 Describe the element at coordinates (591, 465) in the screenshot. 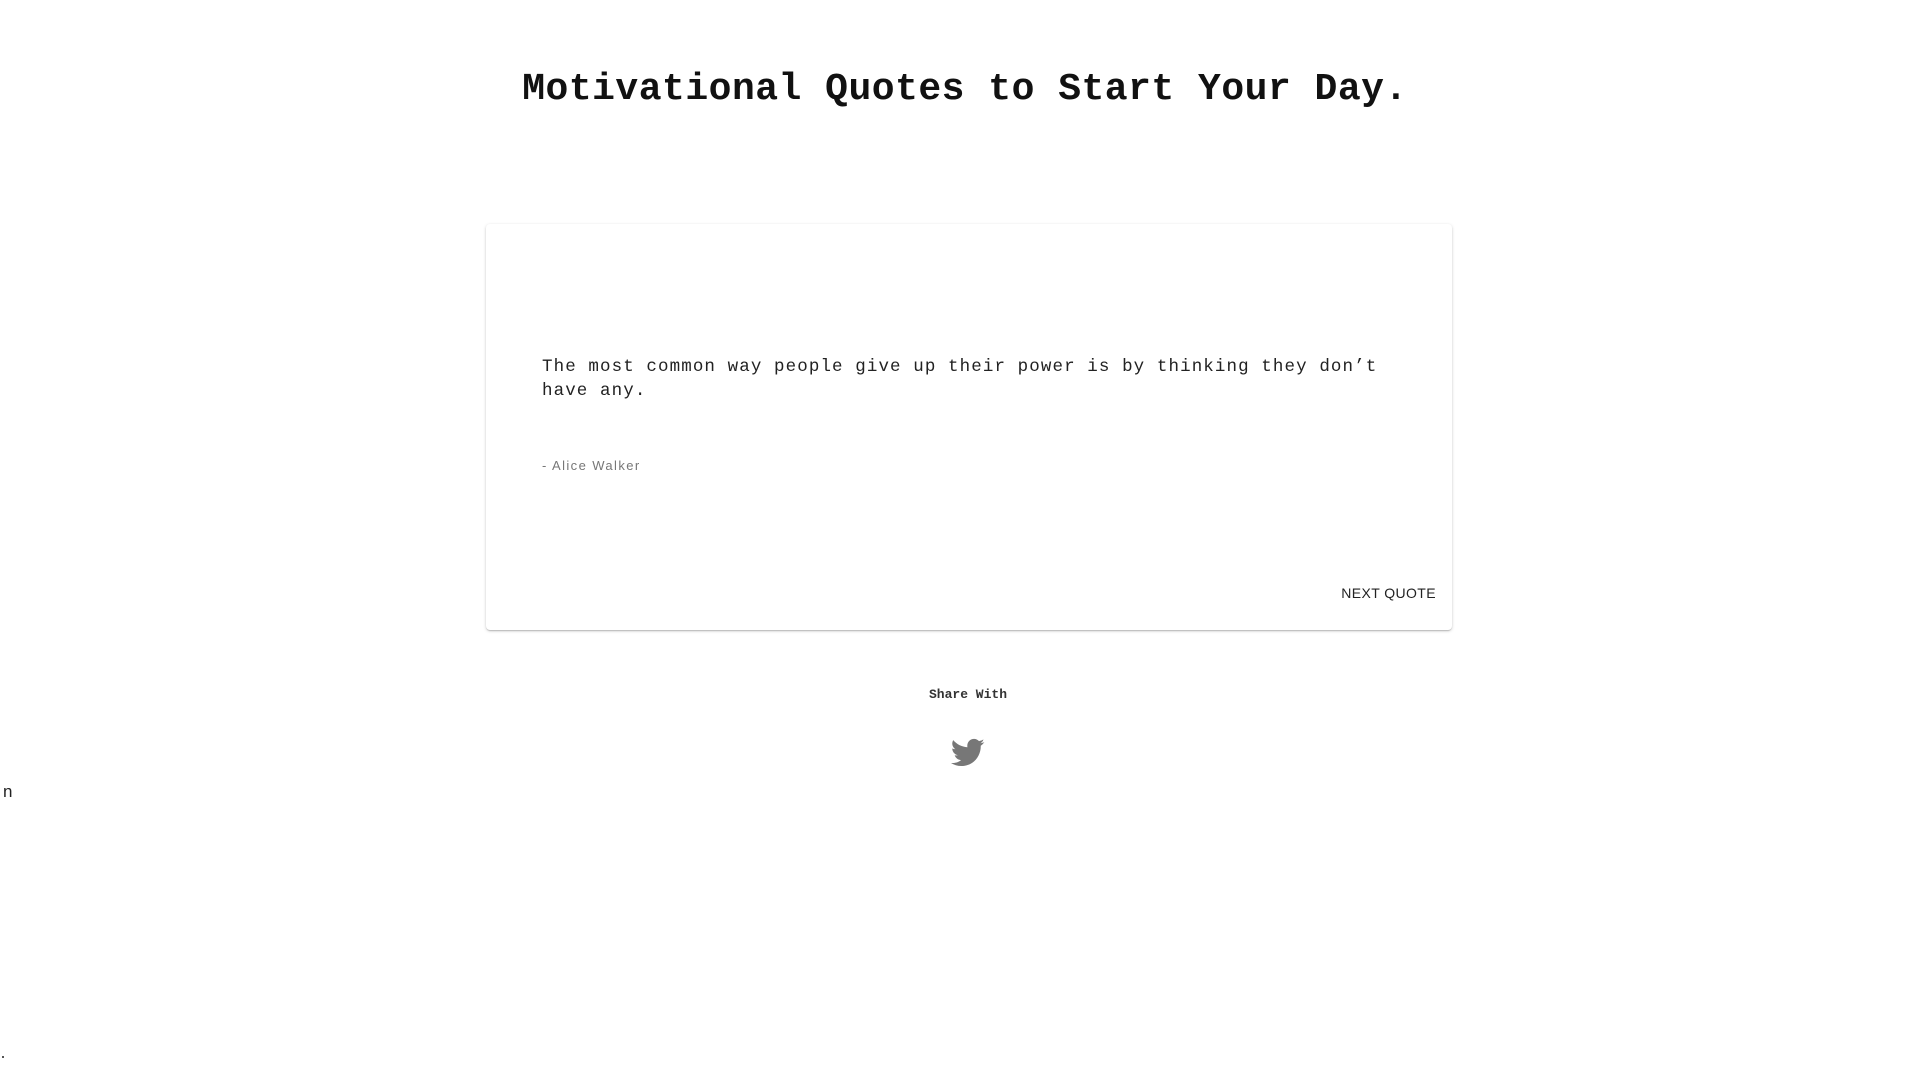

I see `quote-author: - Alice Walker` at that location.